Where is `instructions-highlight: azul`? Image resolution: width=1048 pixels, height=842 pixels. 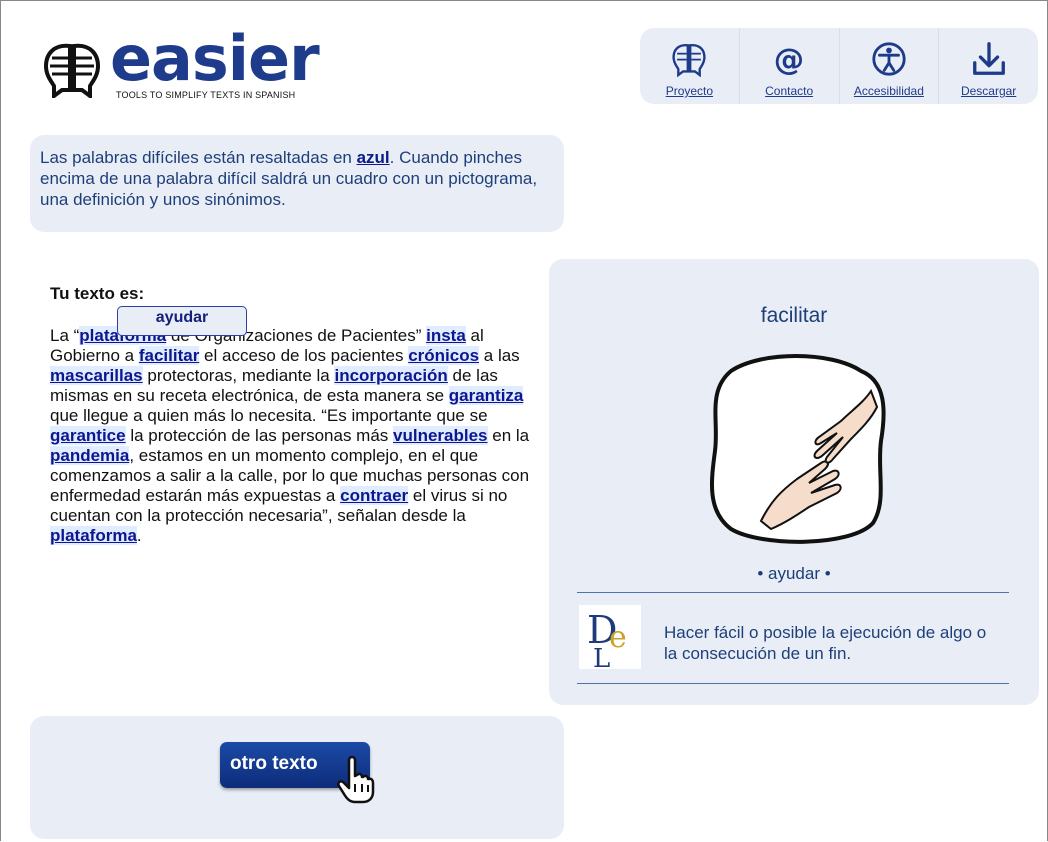 instructions-highlight: azul is located at coordinates (373, 157).